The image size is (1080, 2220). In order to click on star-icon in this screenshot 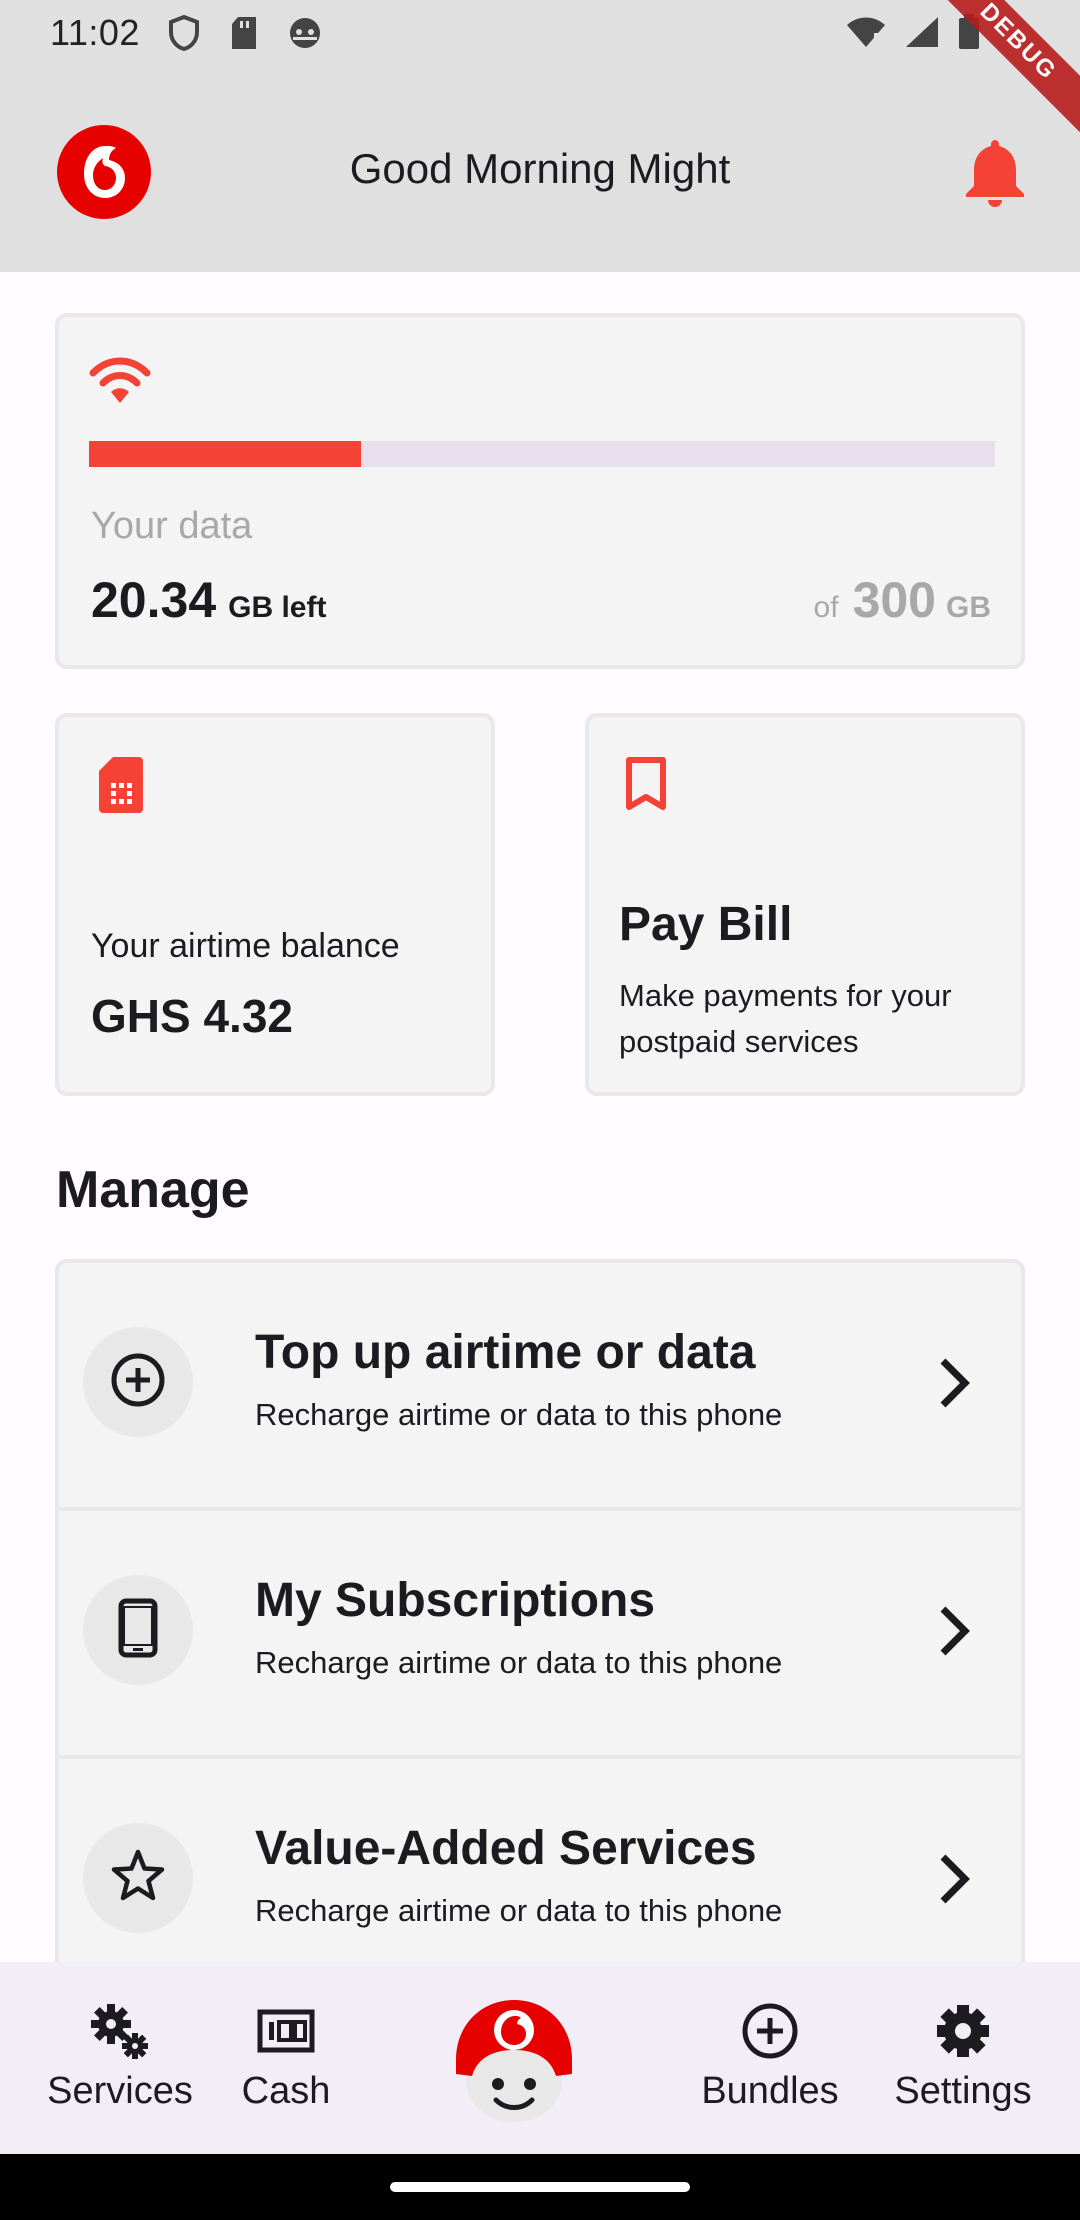, I will do `click(138, 1878)`.